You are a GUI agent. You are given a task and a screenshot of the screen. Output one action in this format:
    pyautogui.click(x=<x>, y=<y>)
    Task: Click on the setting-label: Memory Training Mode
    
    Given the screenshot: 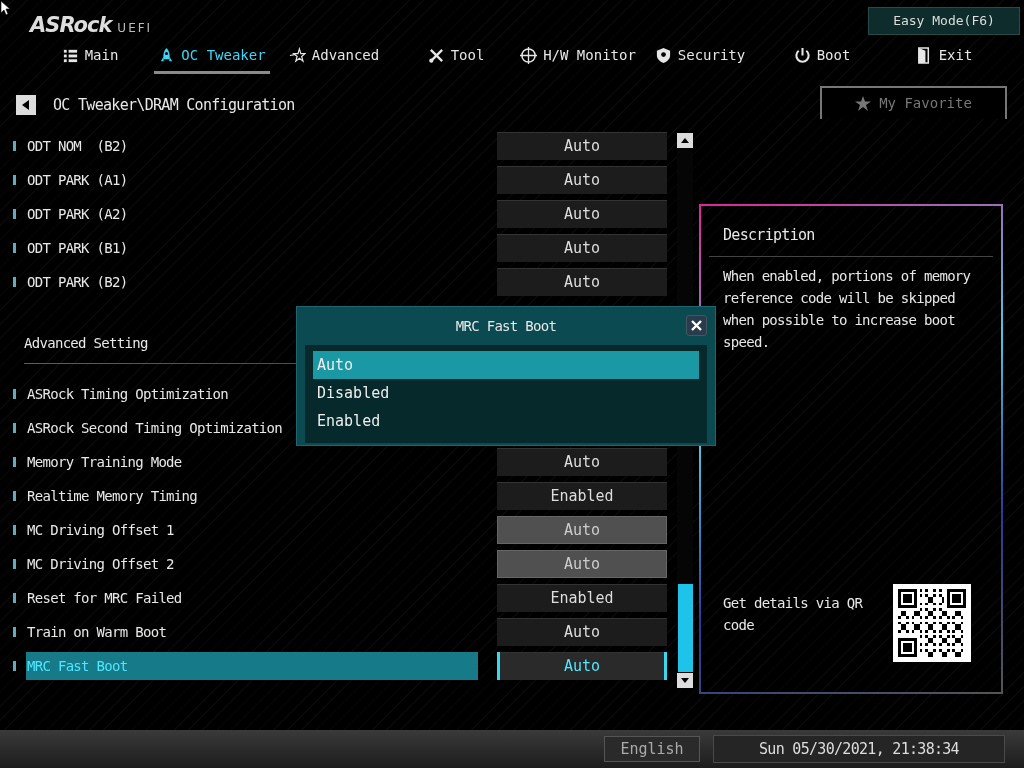 What is the action you would take?
    pyautogui.click(x=252, y=462)
    